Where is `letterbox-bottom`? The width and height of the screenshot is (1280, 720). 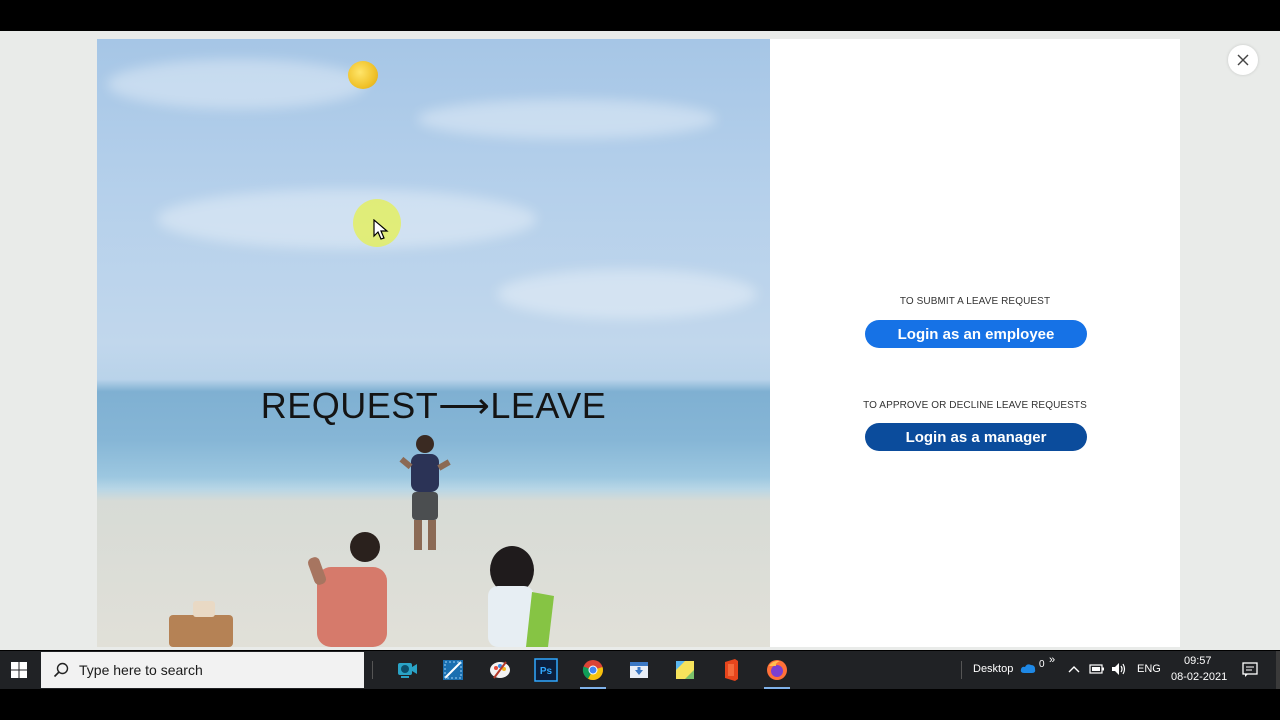 letterbox-bottom is located at coordinates (640, 704).